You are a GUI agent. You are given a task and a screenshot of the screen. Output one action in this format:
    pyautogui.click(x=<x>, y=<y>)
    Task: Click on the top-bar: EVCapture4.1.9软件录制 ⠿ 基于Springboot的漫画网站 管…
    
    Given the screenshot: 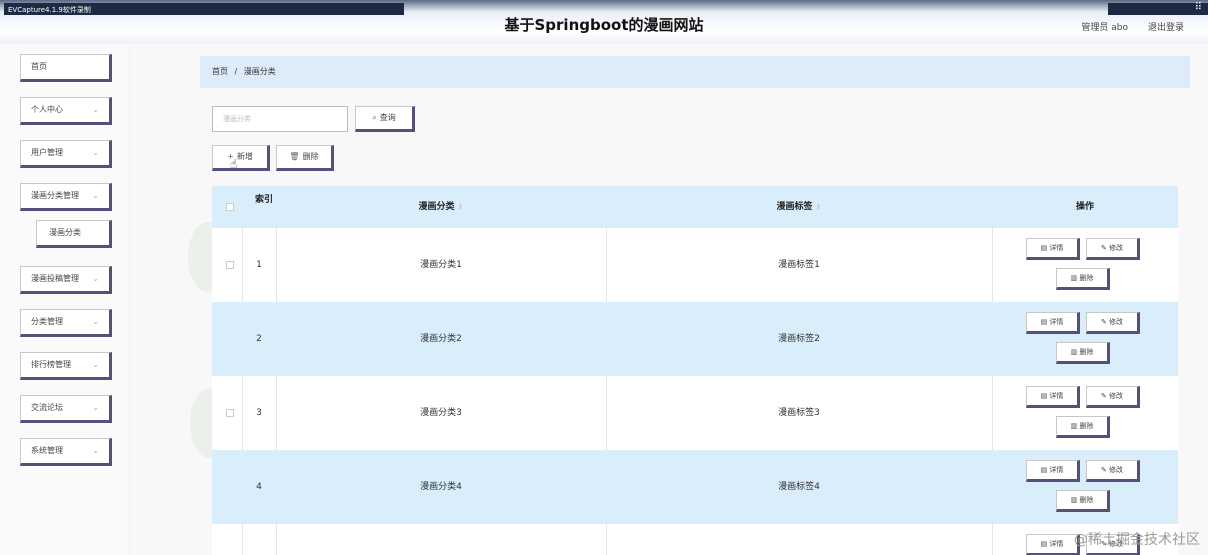 What is the action you would take?
    pyautogui.click(x=604, y=22)
    